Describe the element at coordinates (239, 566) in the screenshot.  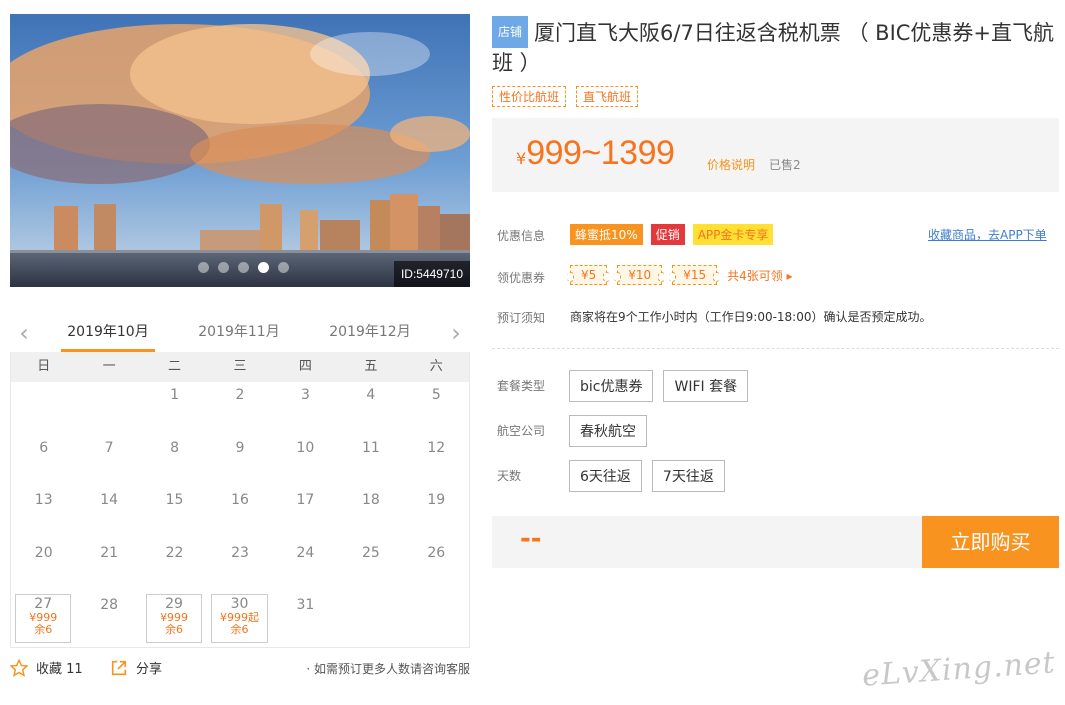
I see `calendar-day: 23` at that location.